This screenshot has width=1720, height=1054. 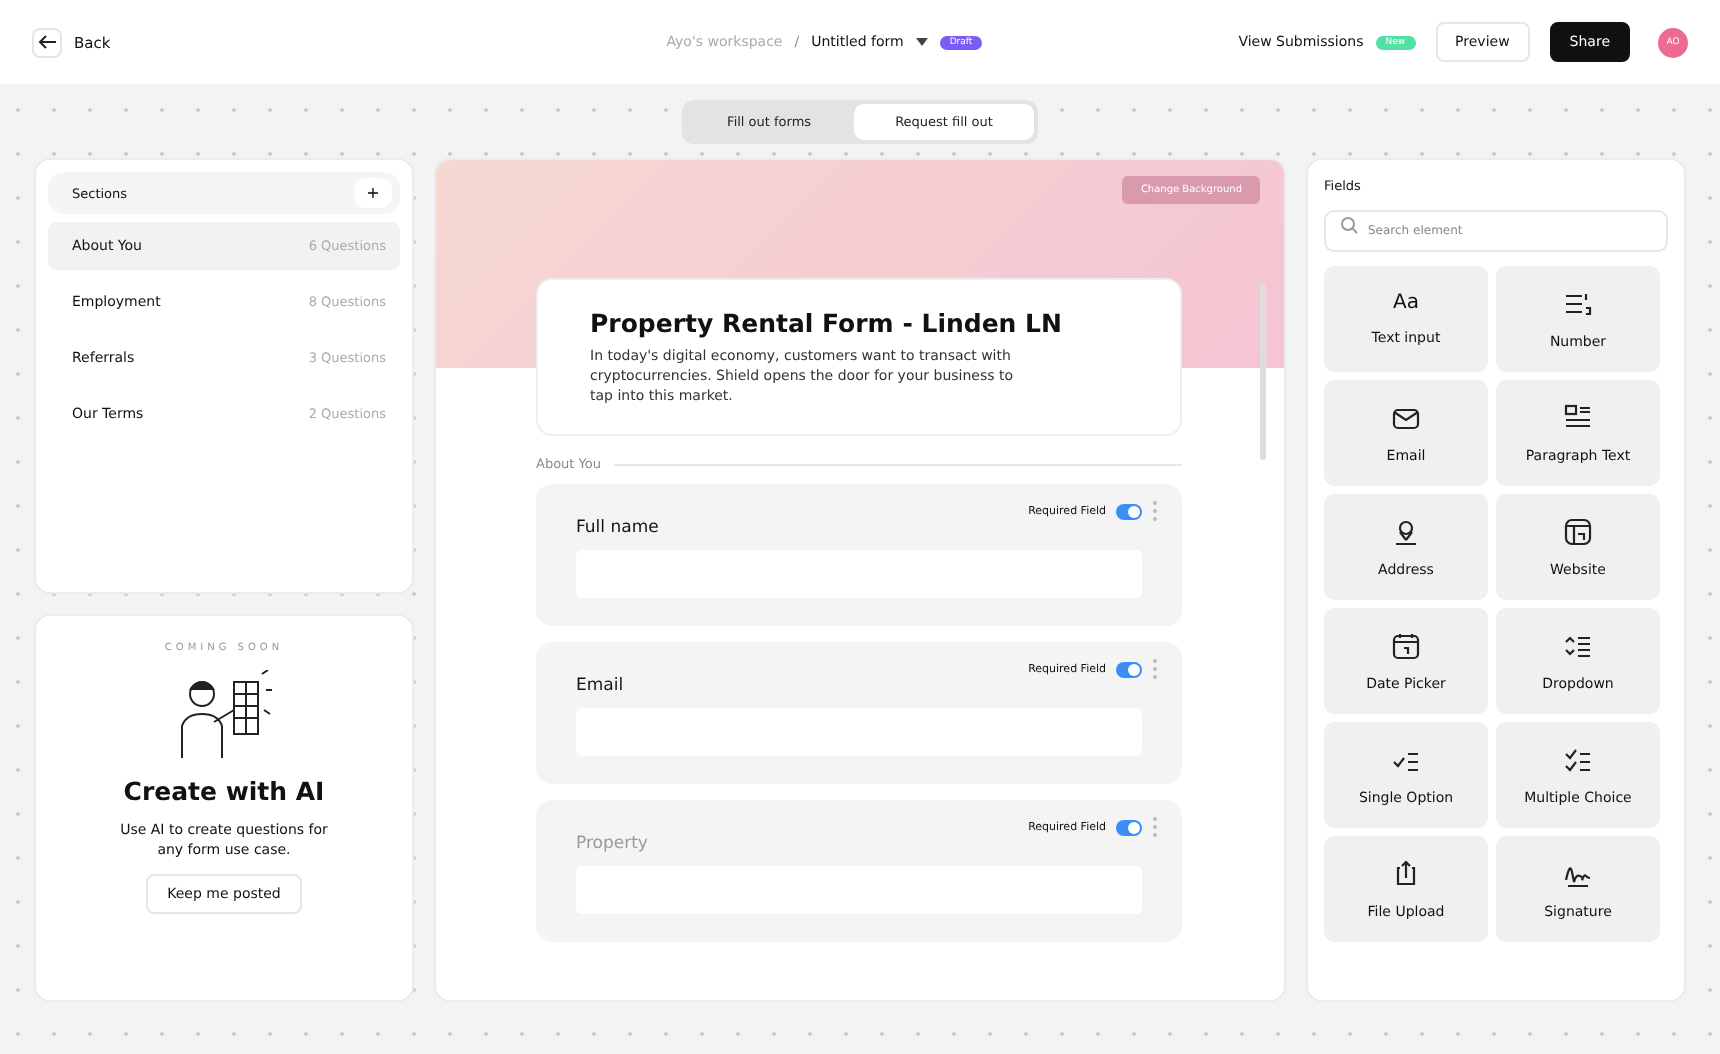 I want to click on numbered-list-icon, so click(x=1578, y=303).